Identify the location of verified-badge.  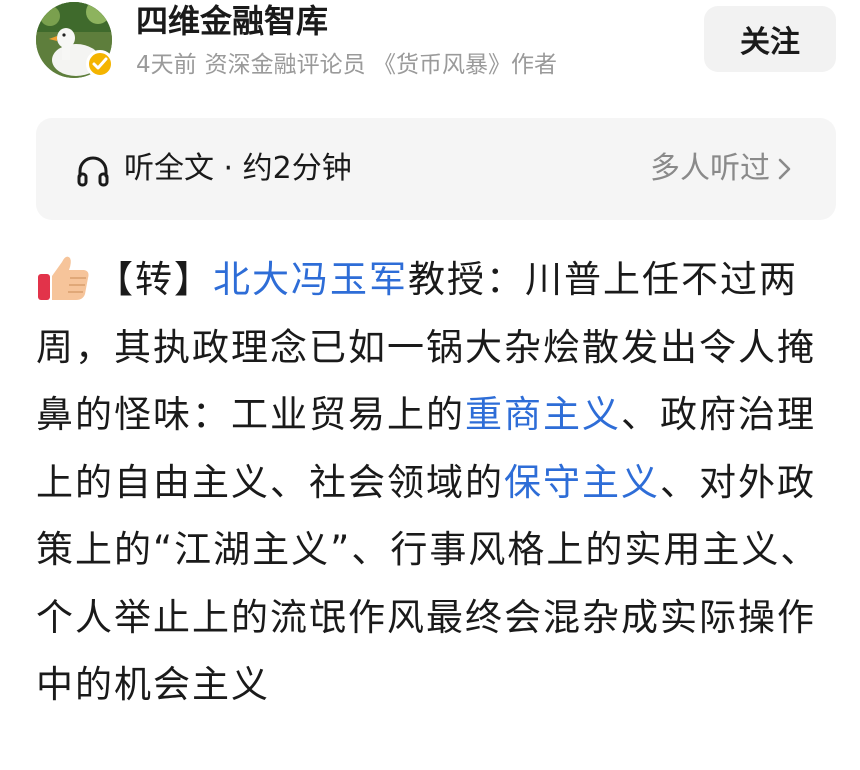
(100, 64).